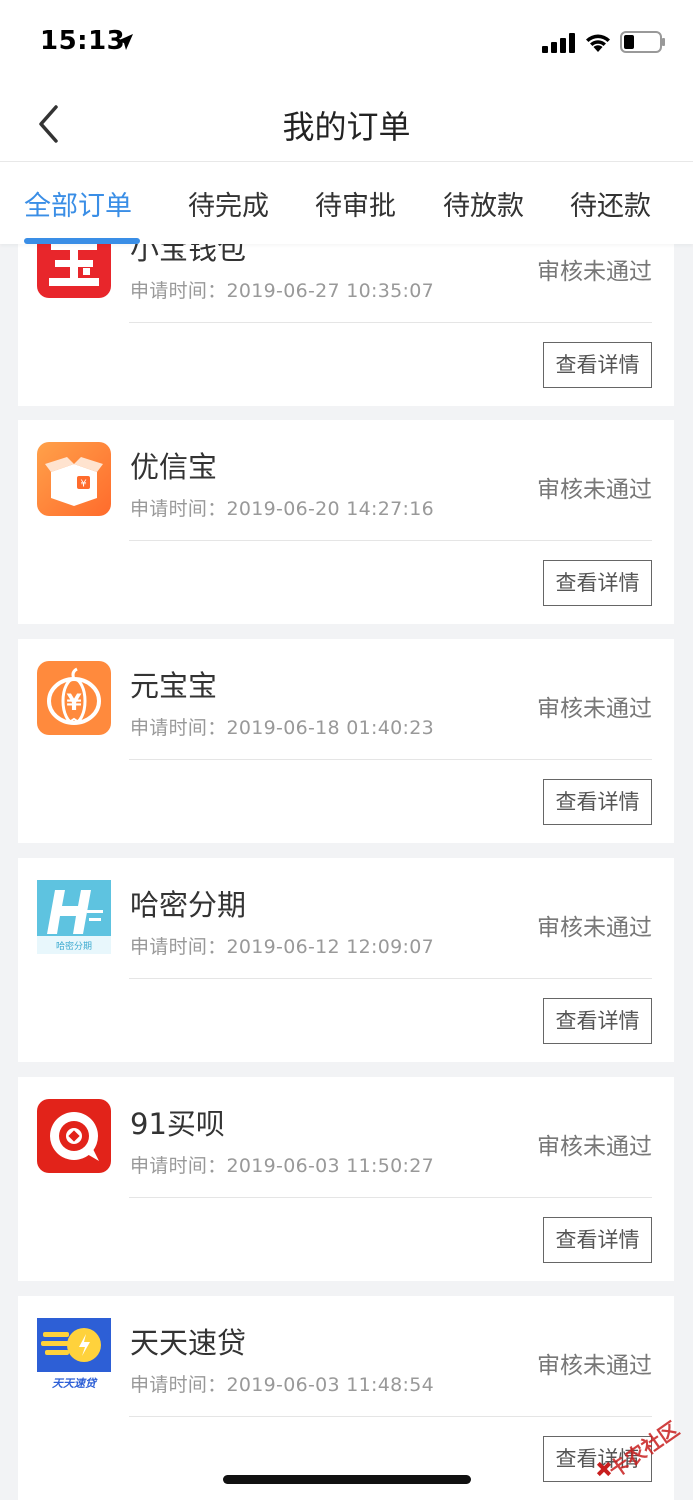 The height and width of the screenshot is (1500, 693). What do you see at coordinates (188, 905) in the screenshot?
I see `order-name: 哈密分期` at bounding box center [188, 905].